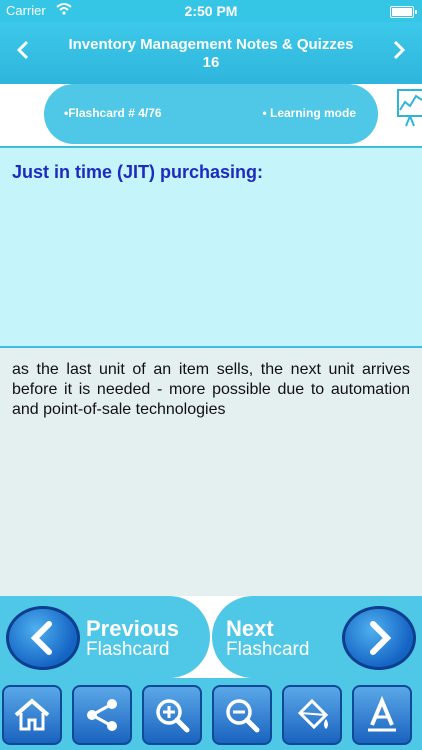 The width and height of the screenshot is (422, 750). Describe the element at coordinates (113, 113) in the screenshot. I see `flashcard-counter: •Flashcard # 4/76` at that location.